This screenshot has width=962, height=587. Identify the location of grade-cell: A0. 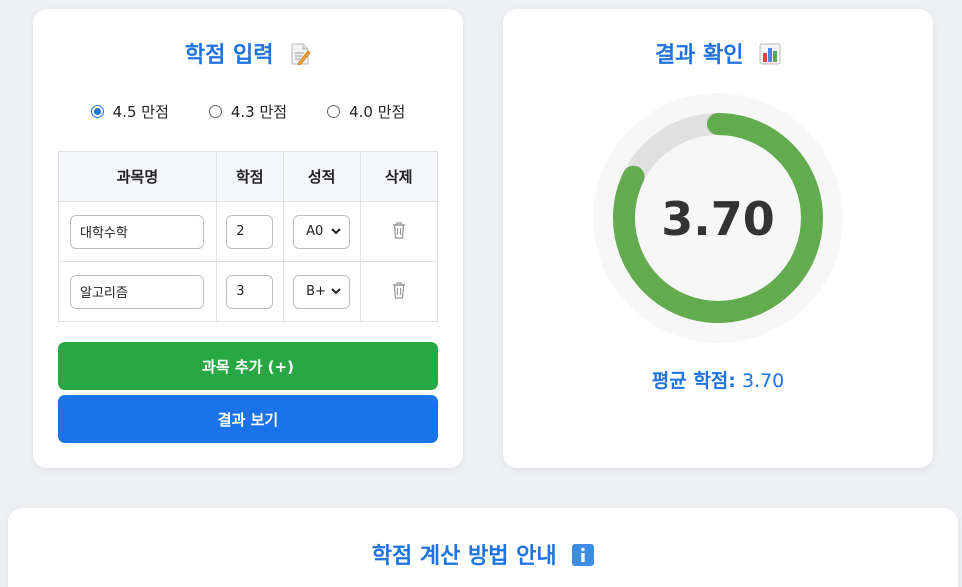
(321, 231).